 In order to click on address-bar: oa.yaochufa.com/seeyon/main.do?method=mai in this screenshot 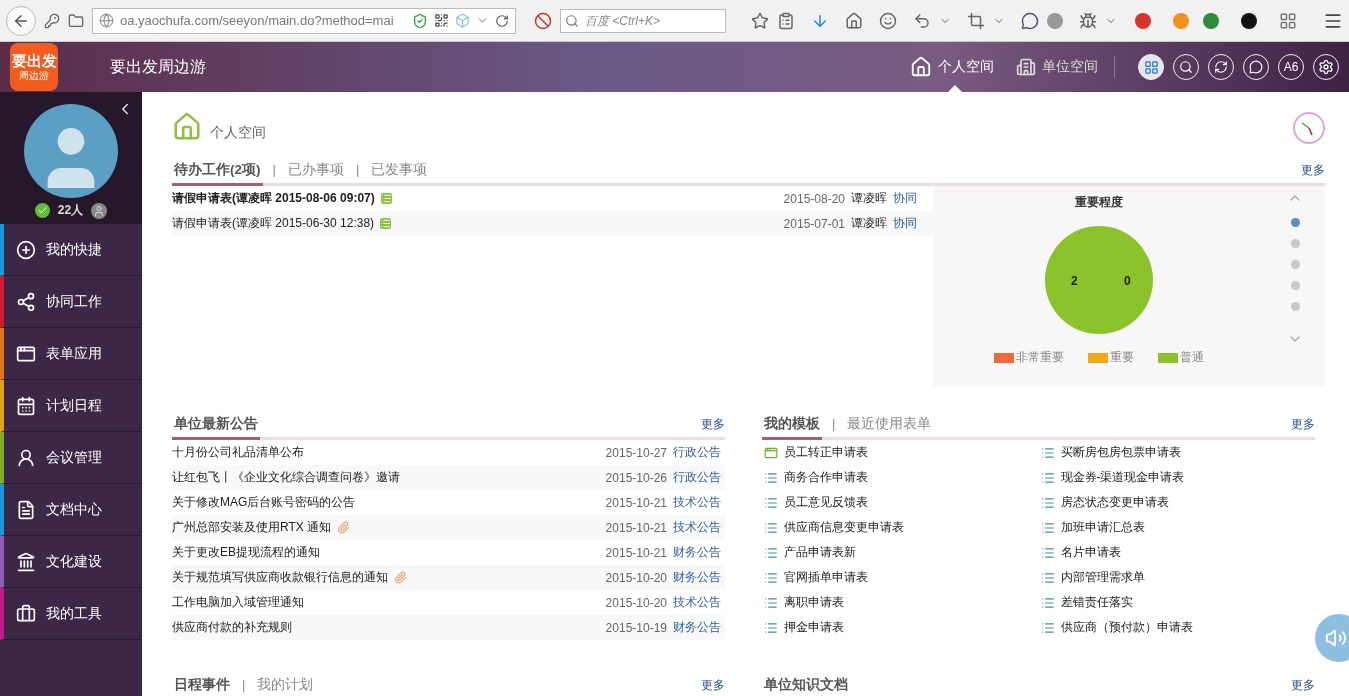, I will do `click(304, 20)`.